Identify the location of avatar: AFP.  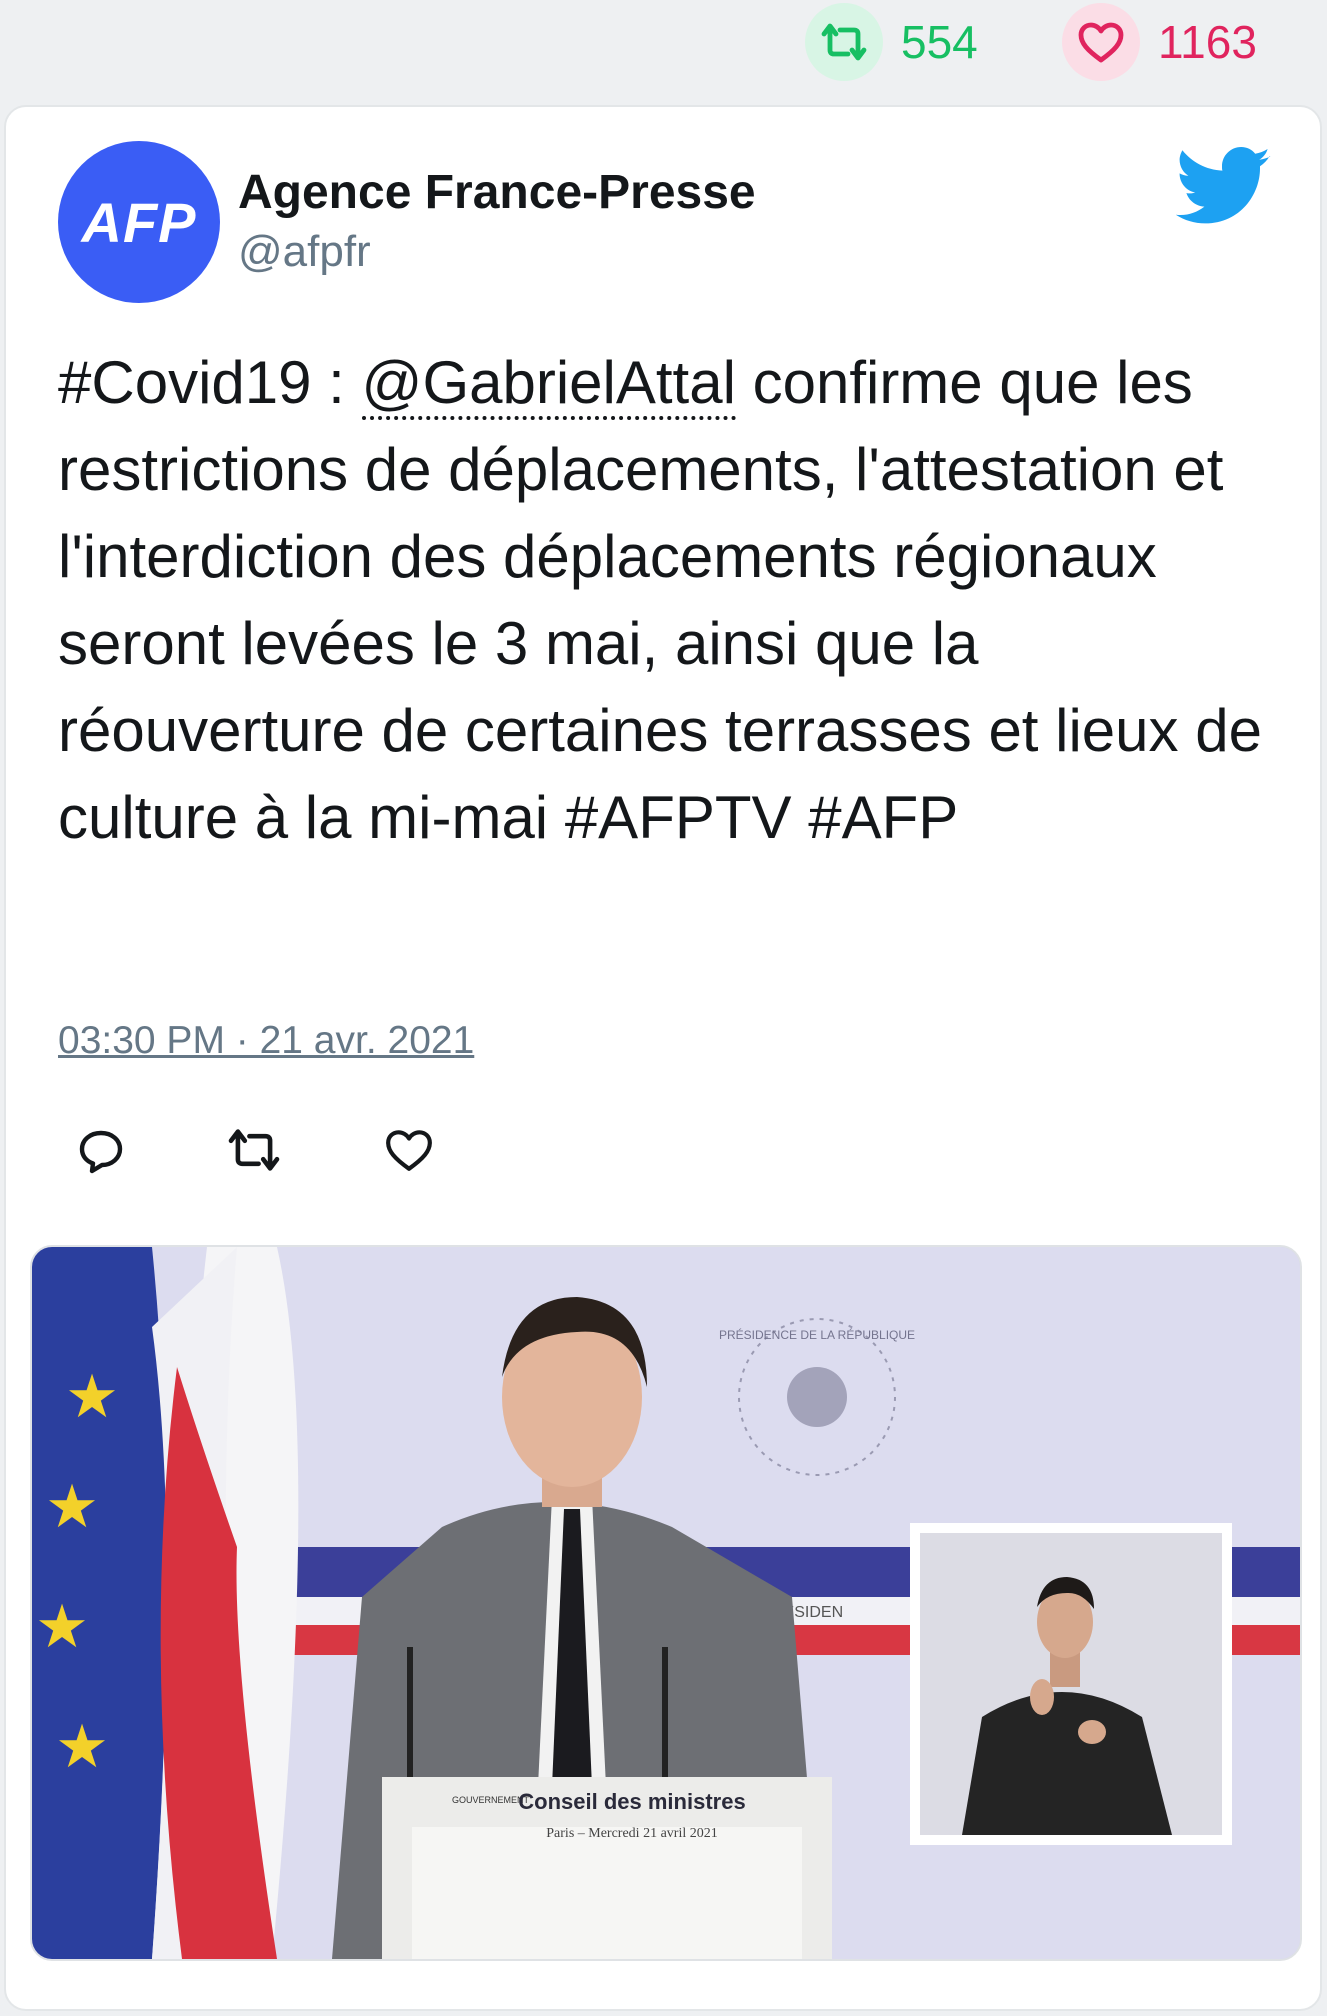
(139, 222).